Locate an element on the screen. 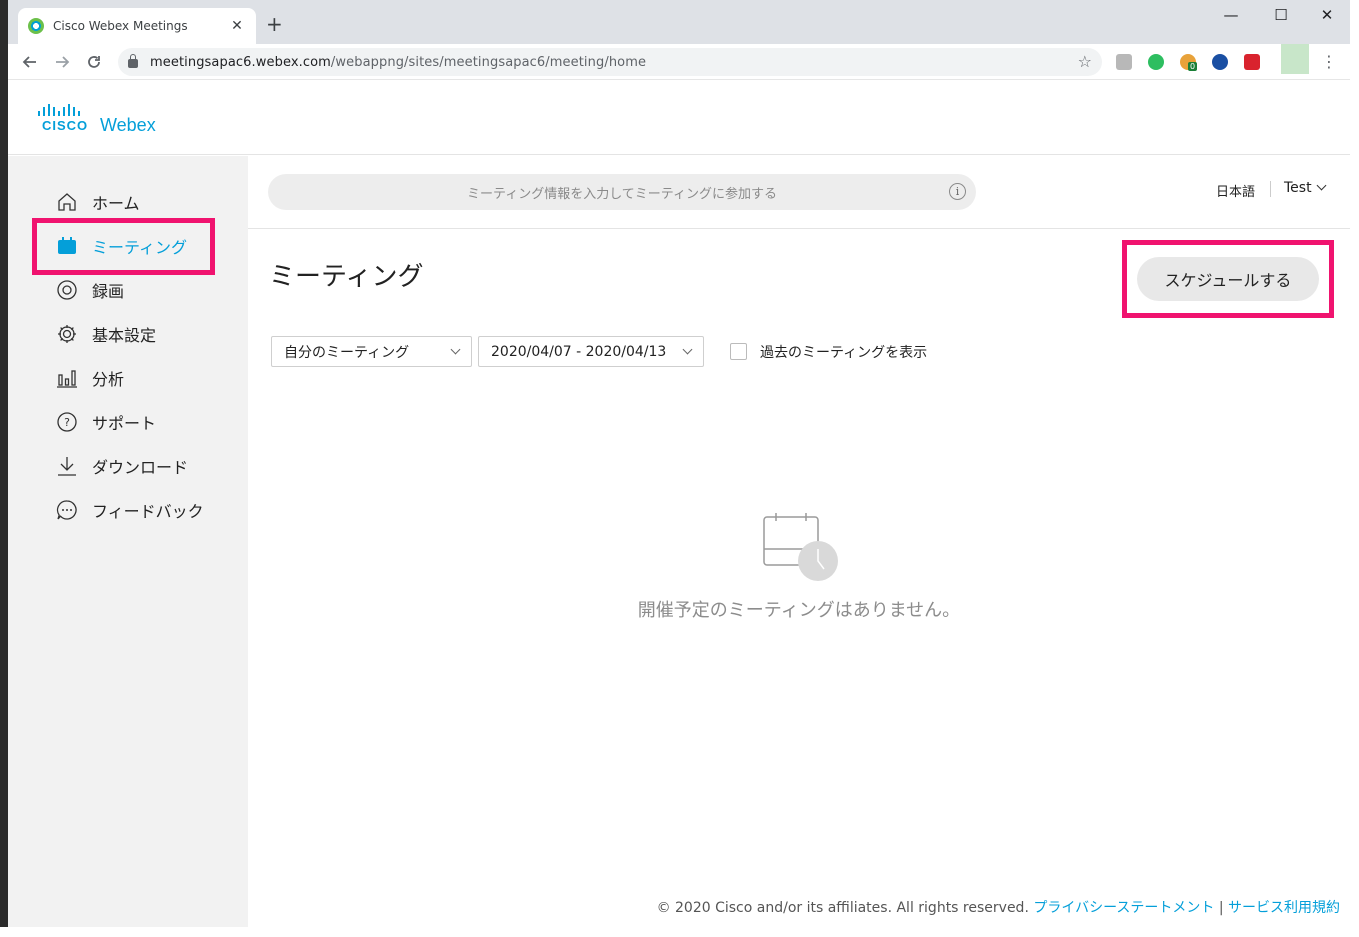 The image size is (1359, 937). sidebar-item-label: フィードバック is located at coordinates (148, 511).